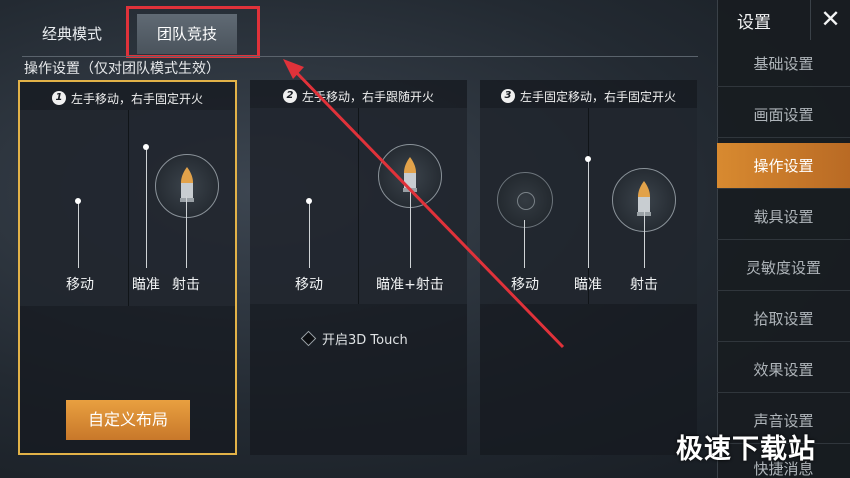  I want to click on watermark: 极速下载站, so click(746, 449).